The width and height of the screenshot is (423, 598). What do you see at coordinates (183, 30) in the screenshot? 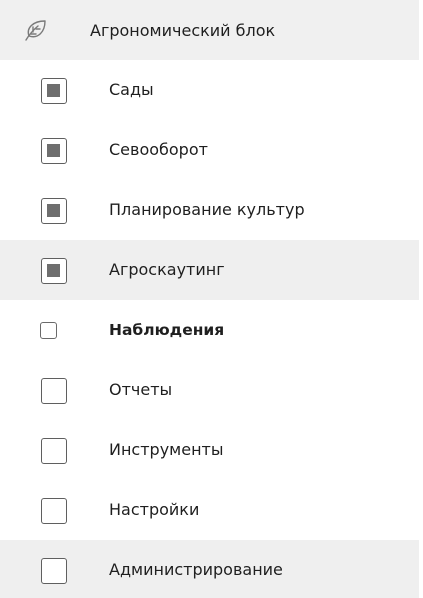
I see `section-header-label: Агрономический блок` at bounding box center [183, 30].